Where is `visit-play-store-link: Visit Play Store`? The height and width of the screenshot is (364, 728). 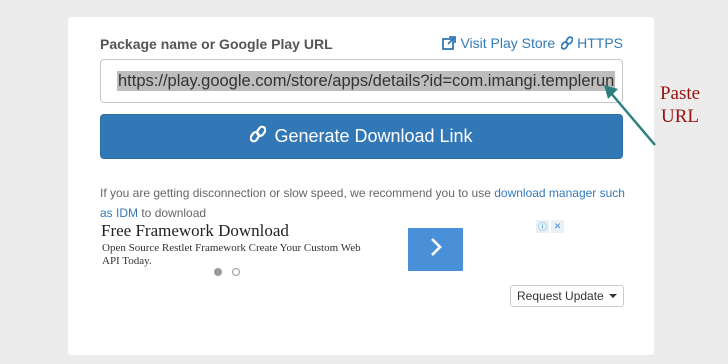 visit-play-store-link: Visit Play Store is located at coordinates (498, 43).